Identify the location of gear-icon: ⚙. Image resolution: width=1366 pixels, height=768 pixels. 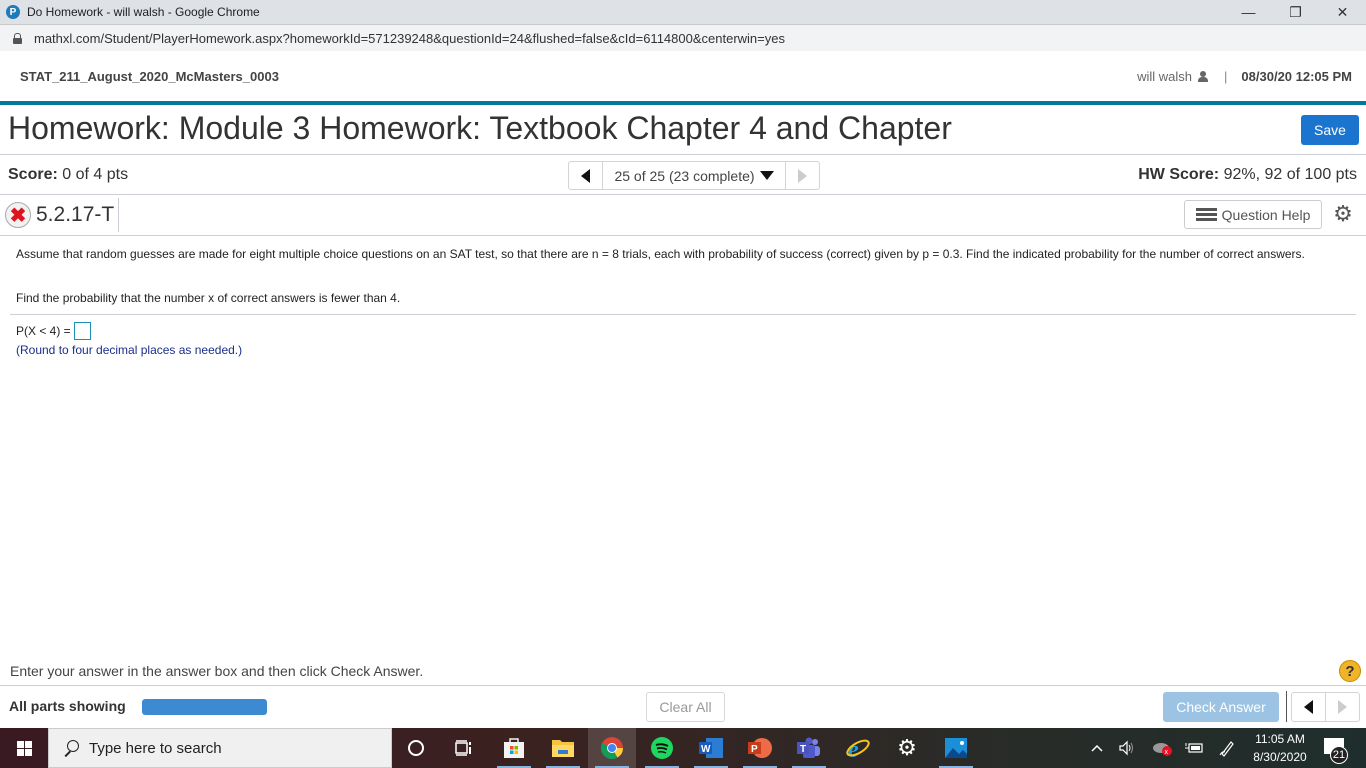
(1343, 214).